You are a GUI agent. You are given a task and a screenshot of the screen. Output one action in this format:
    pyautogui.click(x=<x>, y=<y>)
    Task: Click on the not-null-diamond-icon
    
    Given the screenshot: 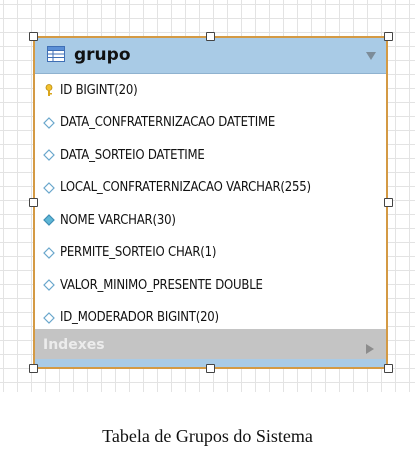 What is the action you would take?
    pyautogui.click(x=49, y=220)
    